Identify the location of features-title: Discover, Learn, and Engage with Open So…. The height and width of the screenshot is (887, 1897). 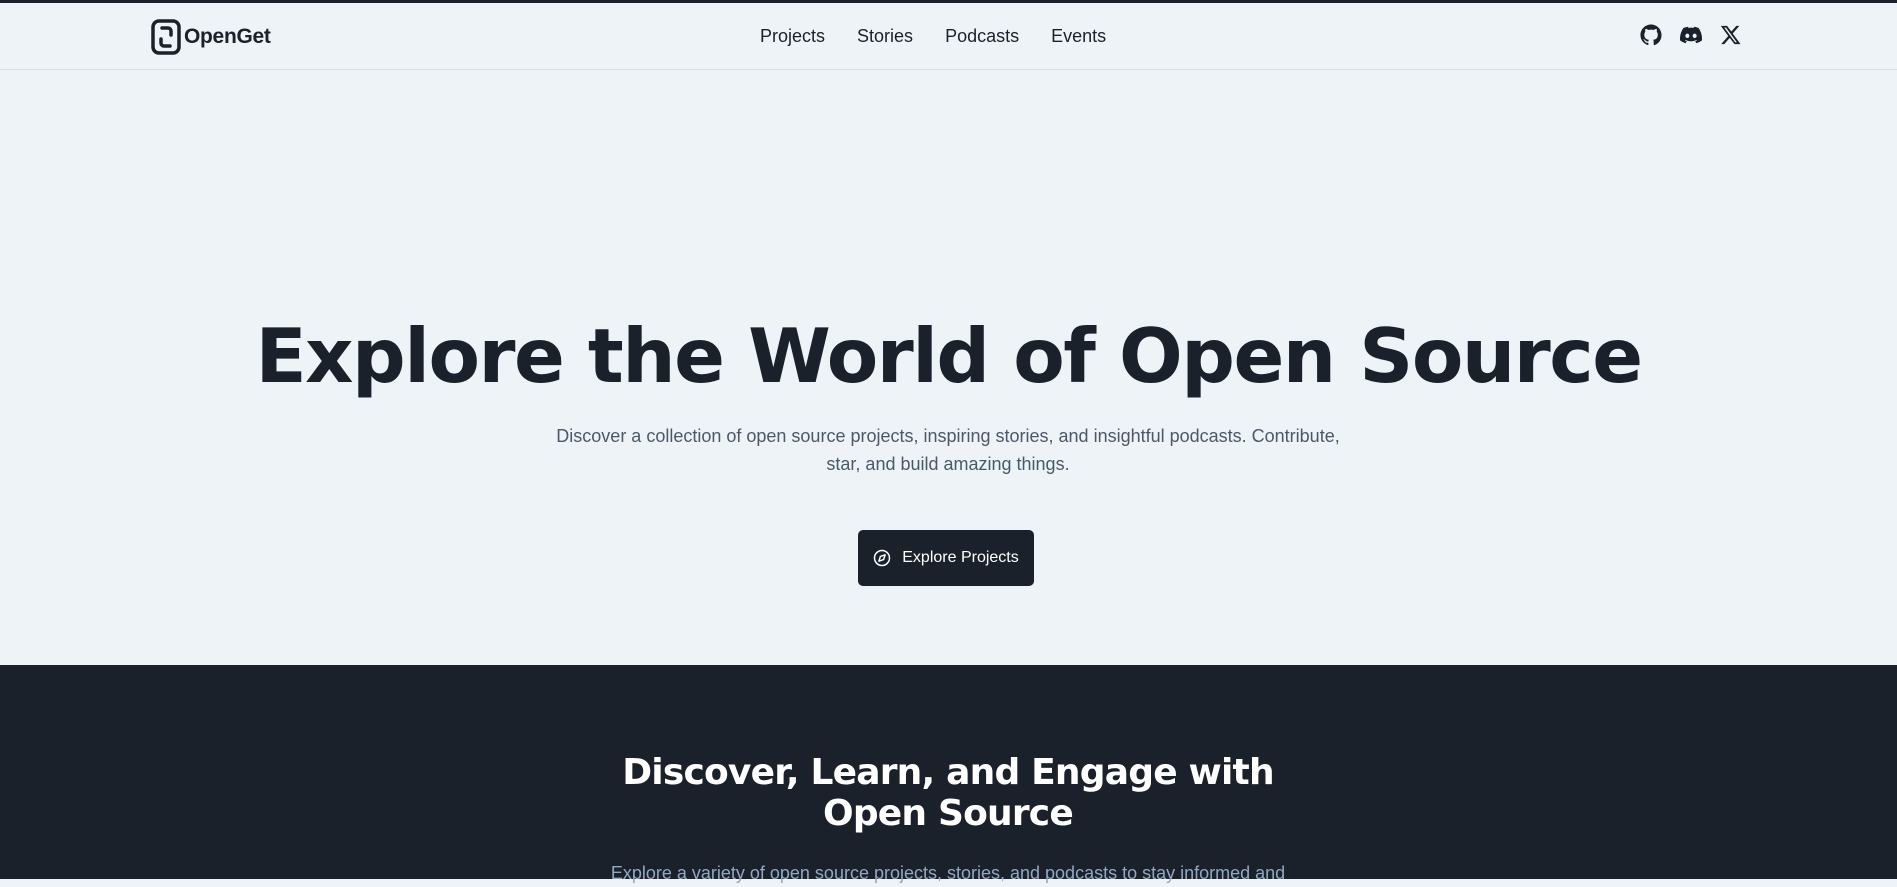
(948, 793).